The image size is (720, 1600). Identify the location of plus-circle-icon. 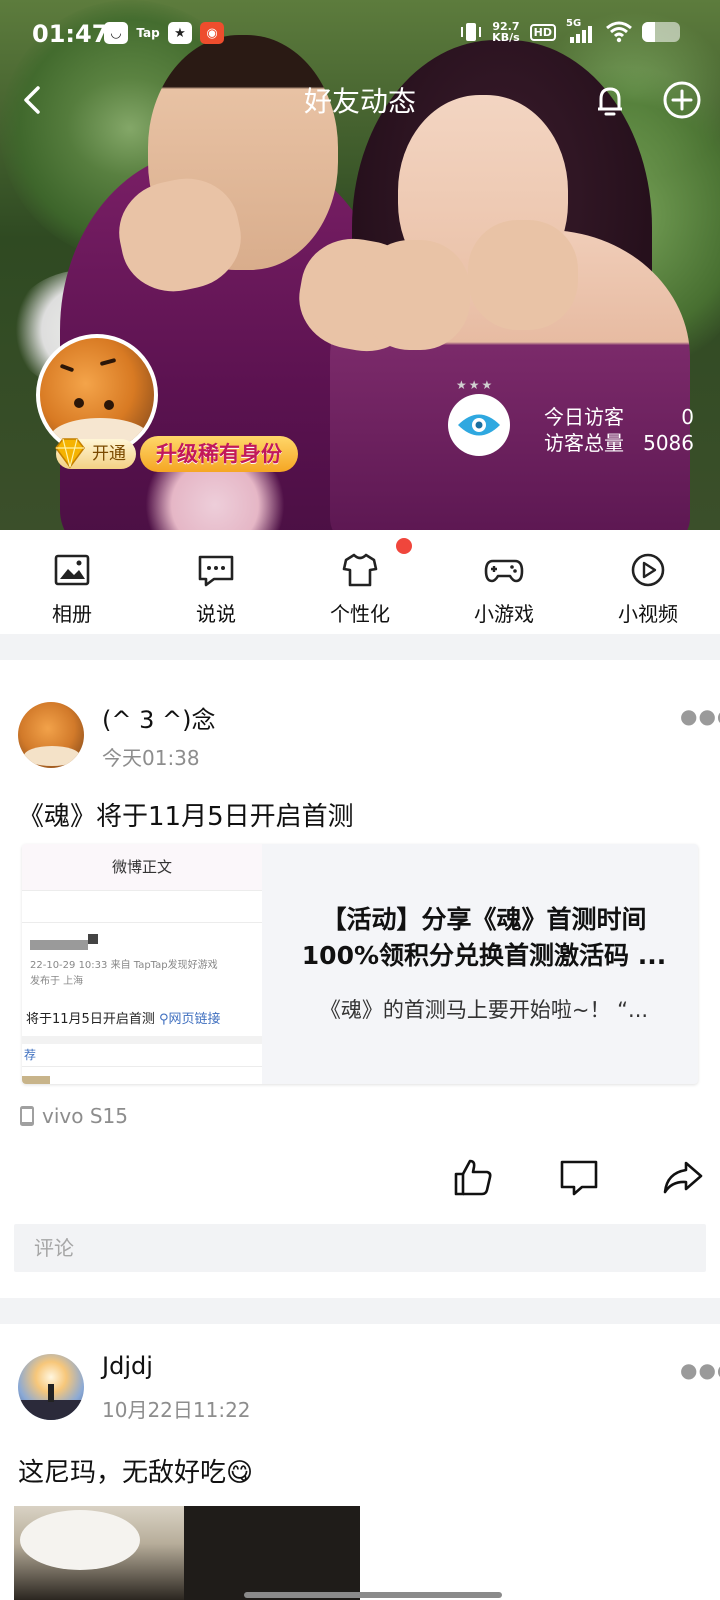
(682, 100).